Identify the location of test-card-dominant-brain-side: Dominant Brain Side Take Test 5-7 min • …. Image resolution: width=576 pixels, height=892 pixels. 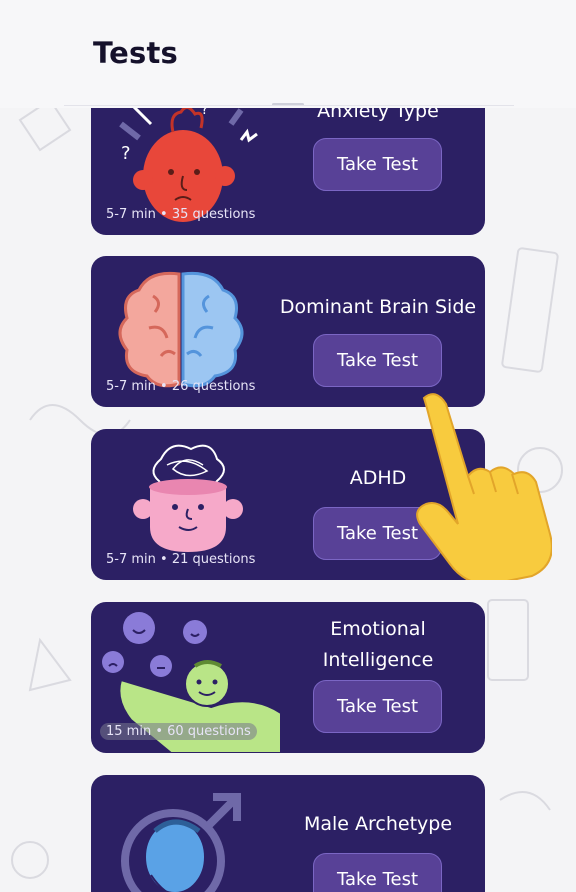
(288, 331).